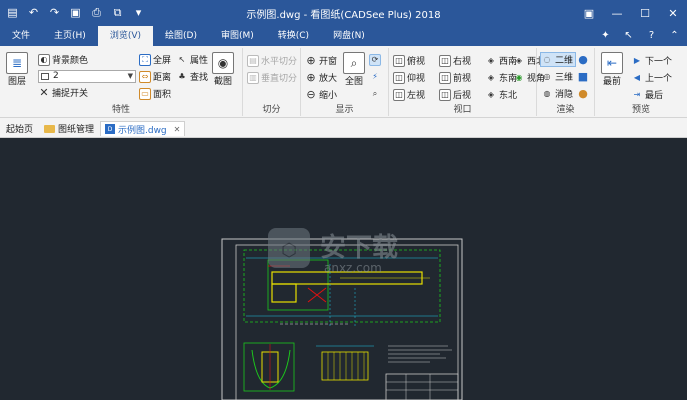  I want to click on fullscreen-button: ⛶ 全屏, so click(155, 59).